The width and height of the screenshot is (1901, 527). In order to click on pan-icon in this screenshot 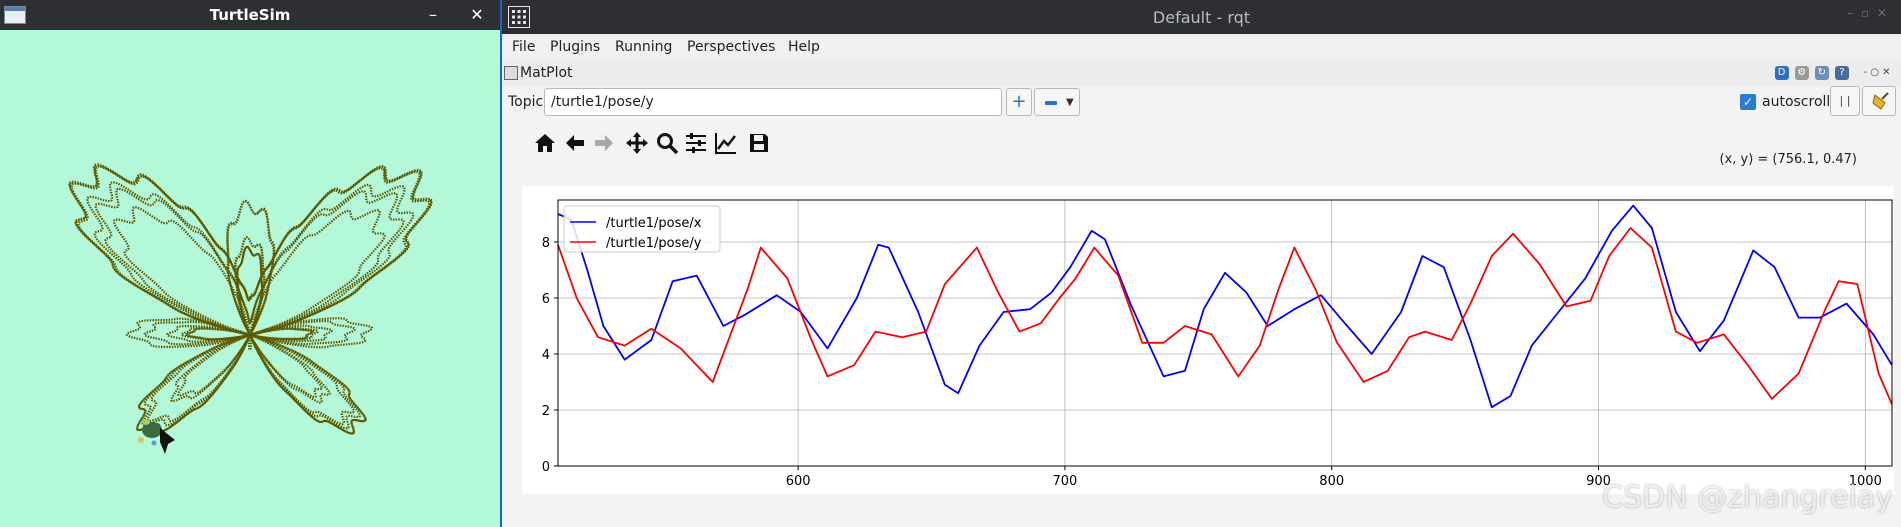, I will do `click(637, 143)`.